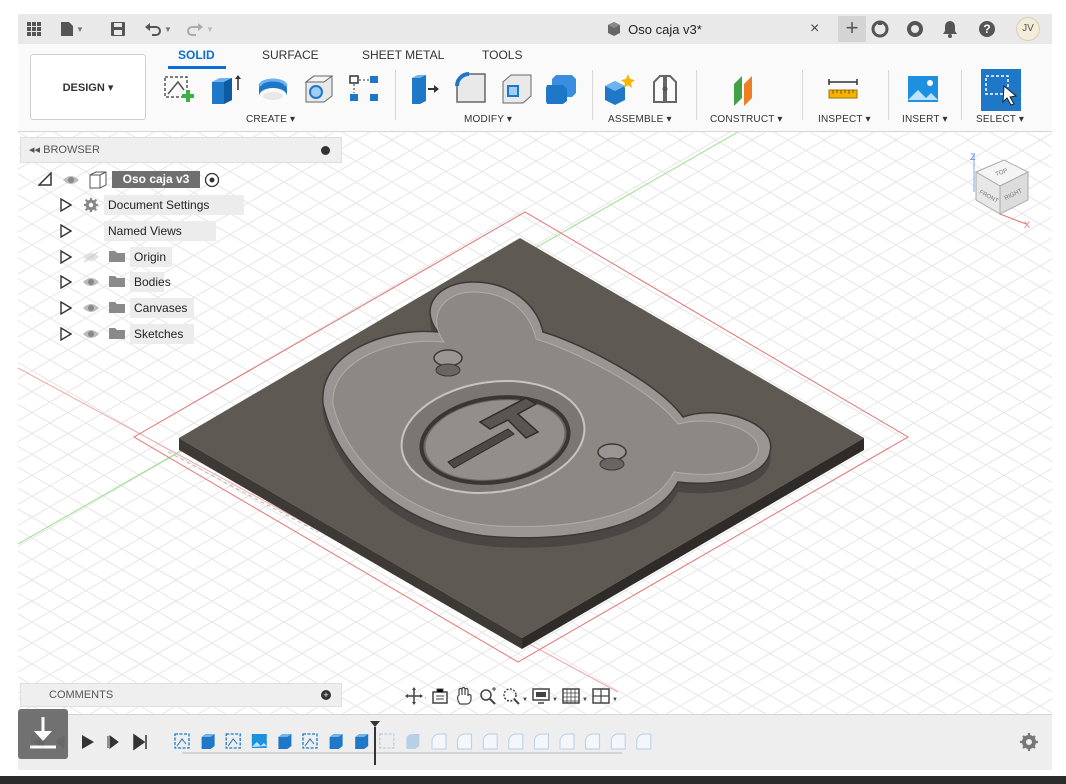 This screenshot has height=784, width=1066. What do you see at coordinates (325, 150) in the screenshot?
I see `browser-pin-icon` at bounding box center [325, 150].